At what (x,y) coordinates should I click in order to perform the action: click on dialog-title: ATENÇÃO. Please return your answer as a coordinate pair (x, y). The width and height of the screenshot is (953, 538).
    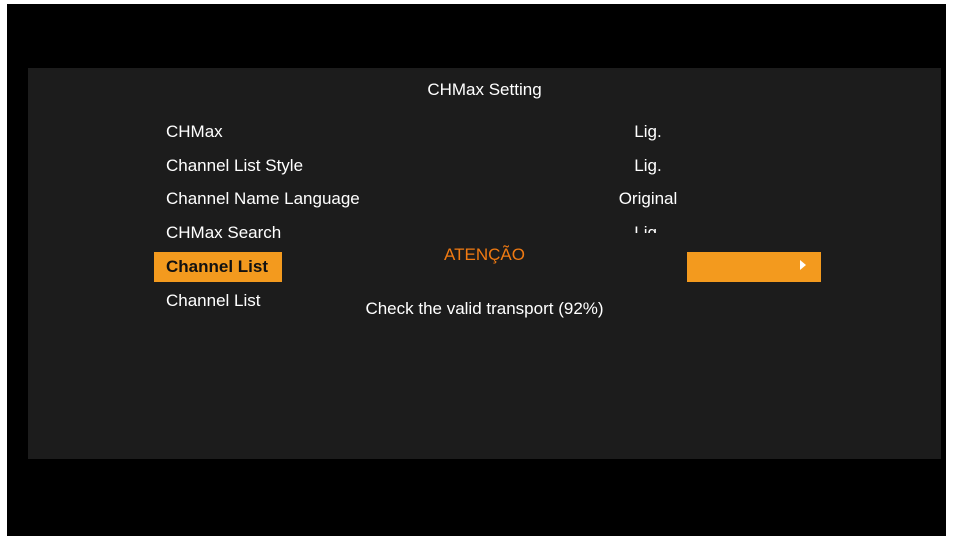
    Looking at the image, I should click on (484, 254).